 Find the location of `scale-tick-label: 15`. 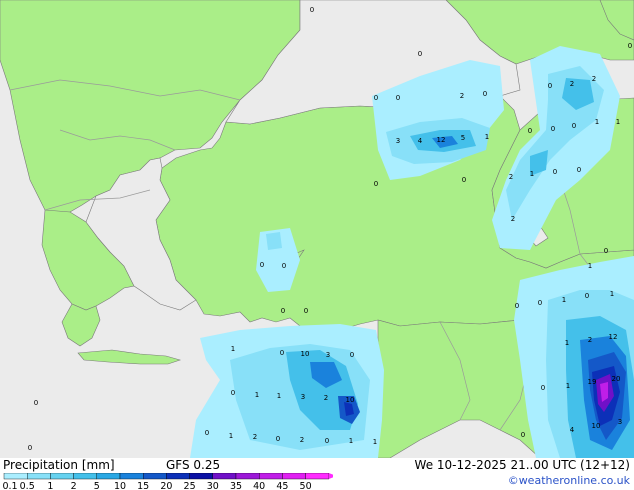

scale-tick-label: 15 is located at coordinates (143, 485).